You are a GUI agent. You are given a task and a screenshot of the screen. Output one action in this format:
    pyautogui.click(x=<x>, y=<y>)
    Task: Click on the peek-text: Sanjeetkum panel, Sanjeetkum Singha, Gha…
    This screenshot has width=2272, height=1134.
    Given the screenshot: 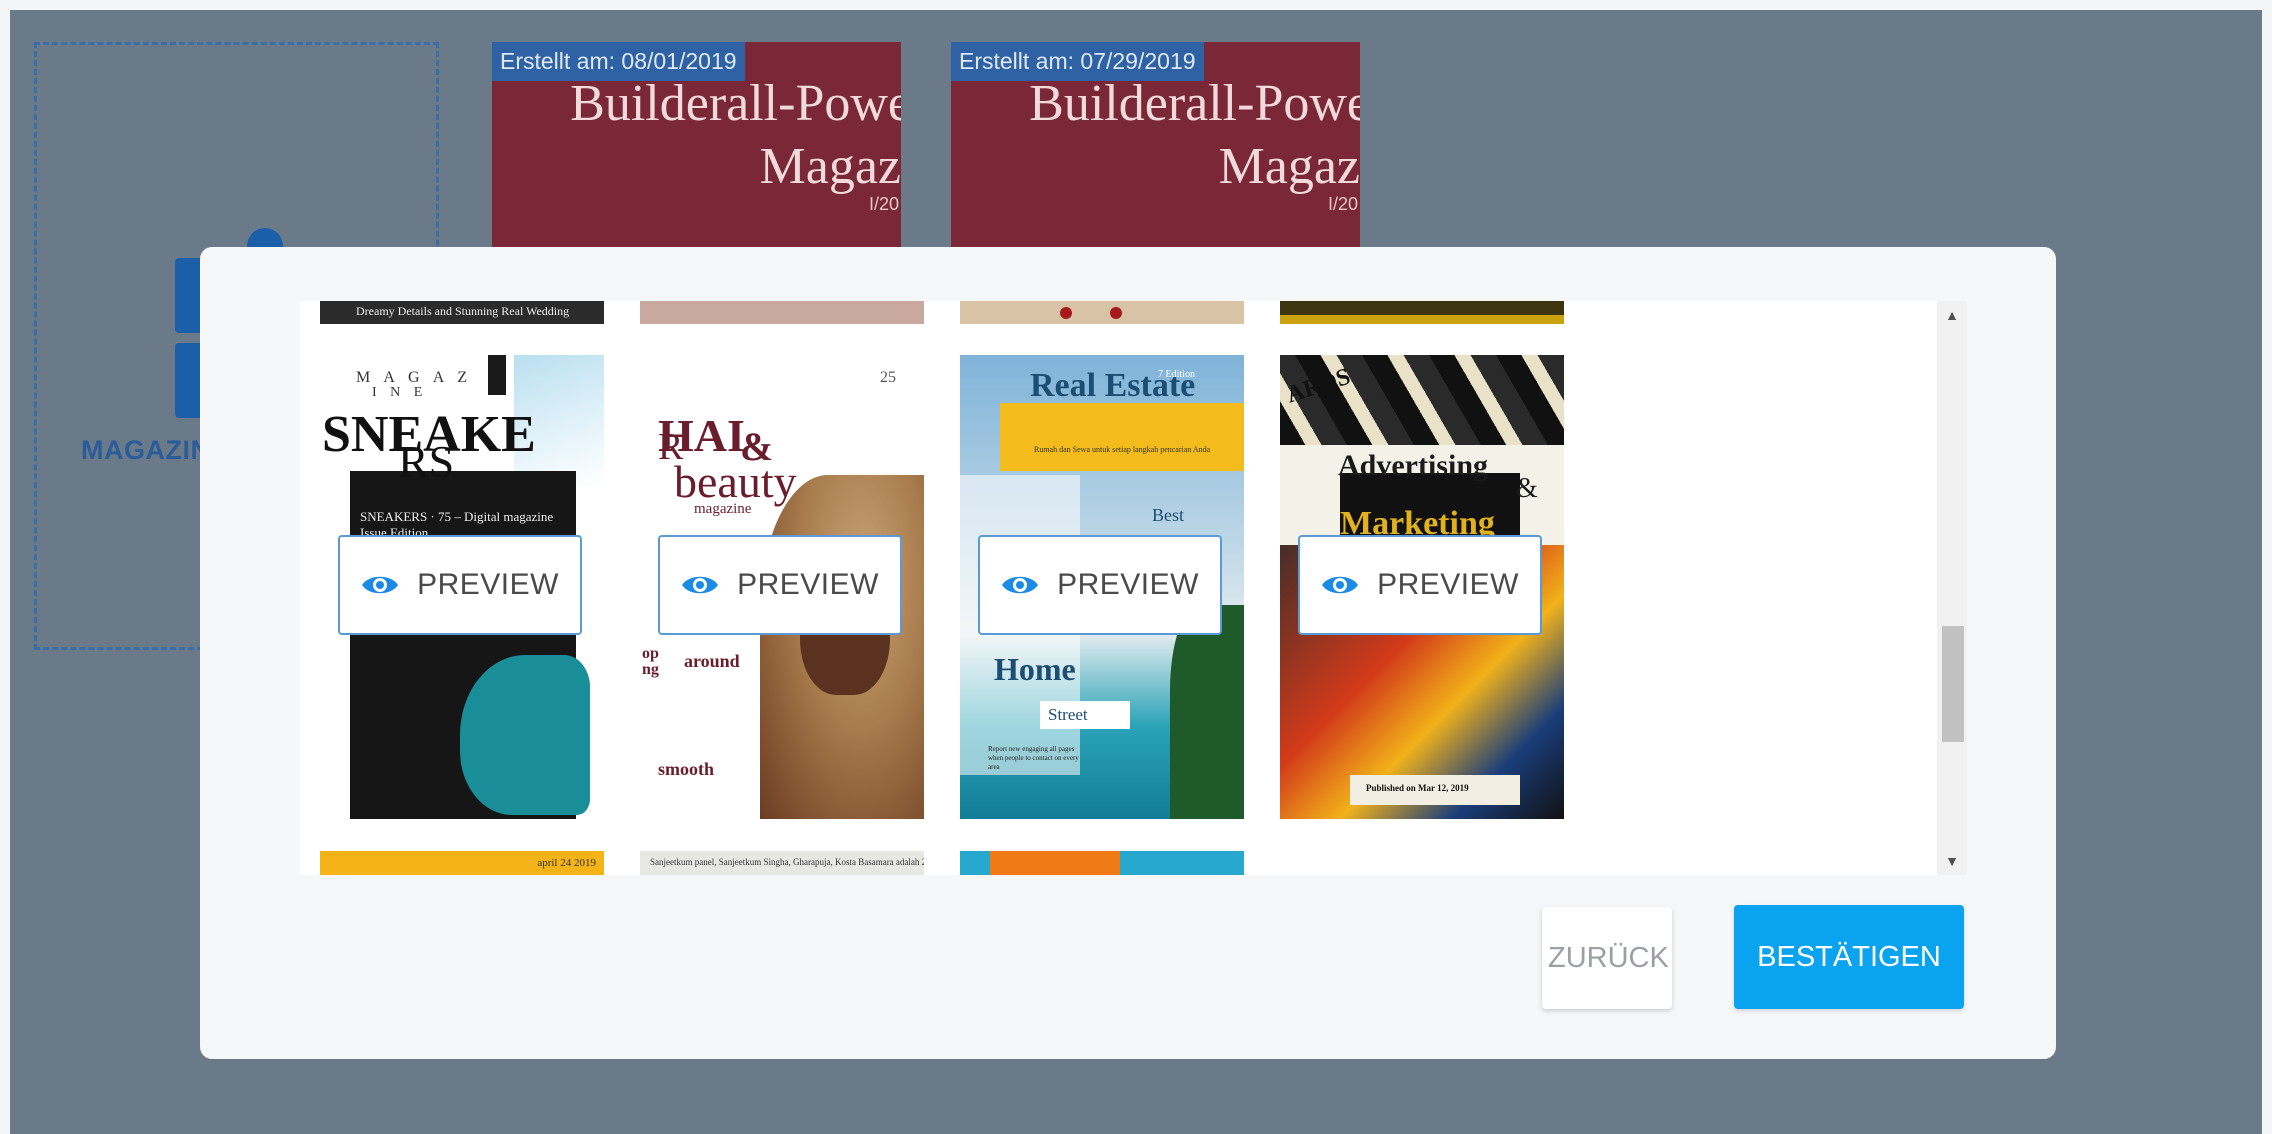 What is the action you would take?
    pyautogui.click(x=787, y=862)
    